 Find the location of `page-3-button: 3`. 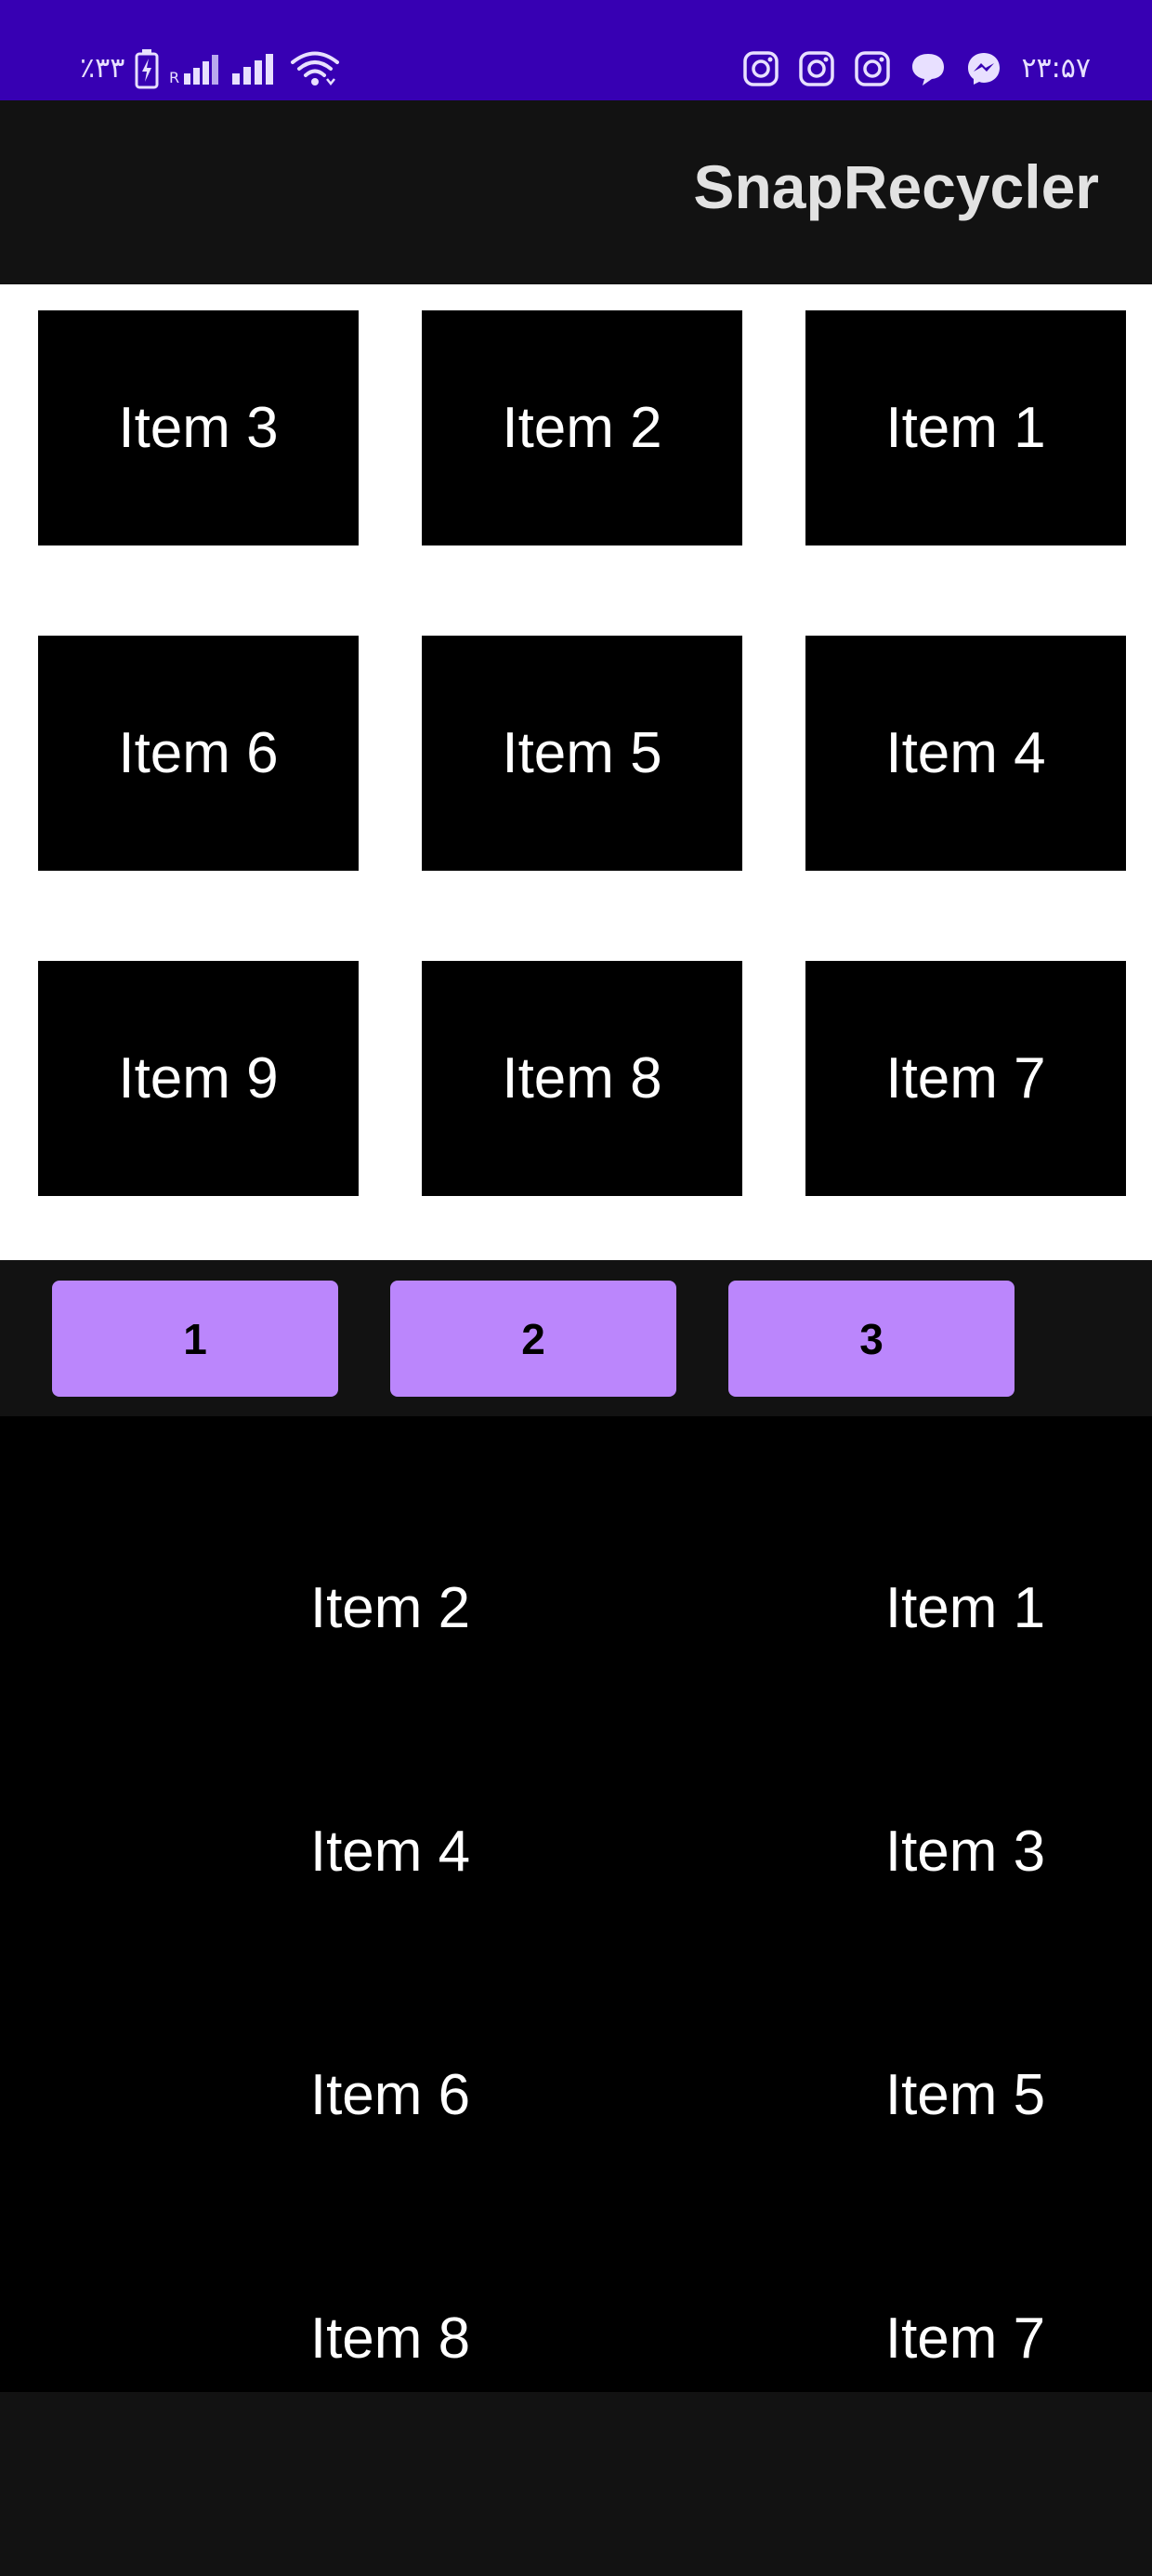

page-3-button: 3 is located at coordinates (871, 1339).